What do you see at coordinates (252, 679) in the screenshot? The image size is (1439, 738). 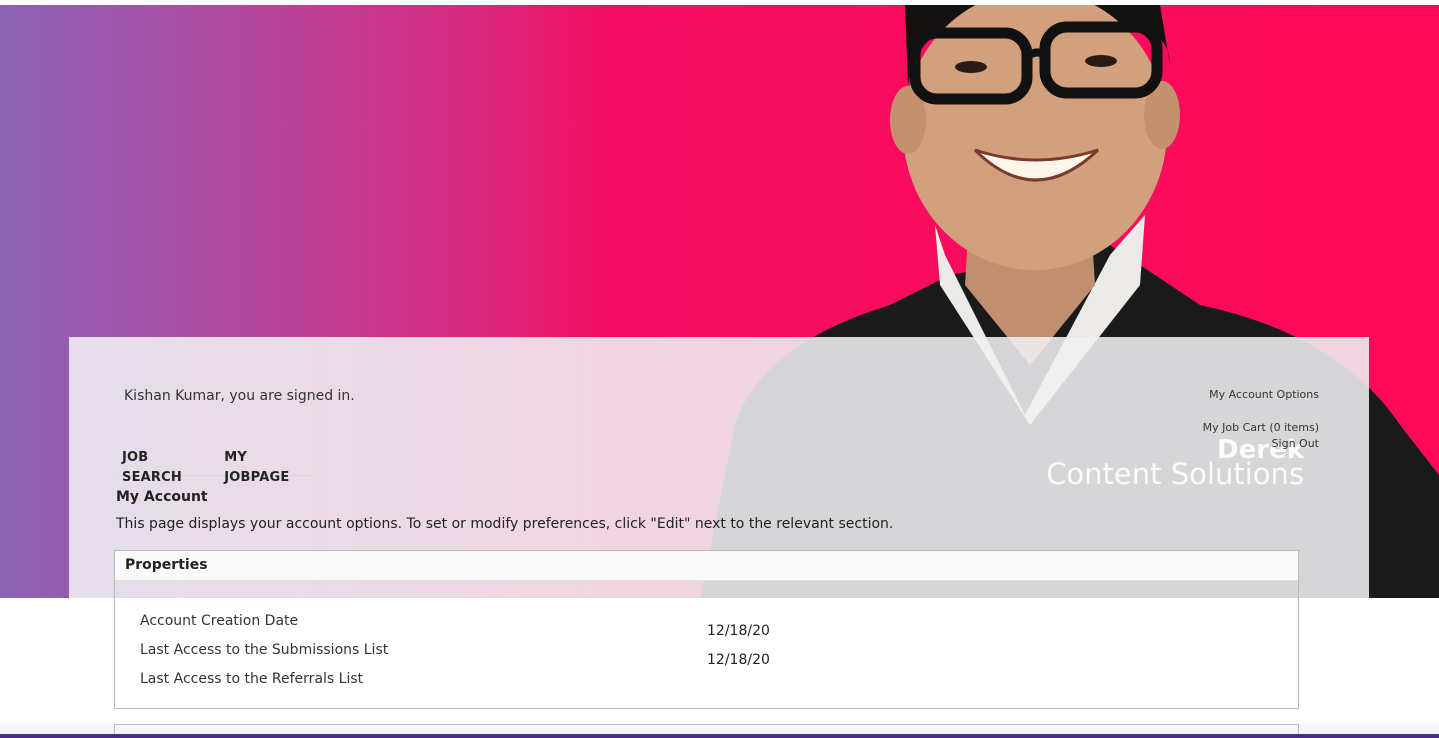 I see `property-label: Last Access to the Referrals List` at bounding box center [252, 679].